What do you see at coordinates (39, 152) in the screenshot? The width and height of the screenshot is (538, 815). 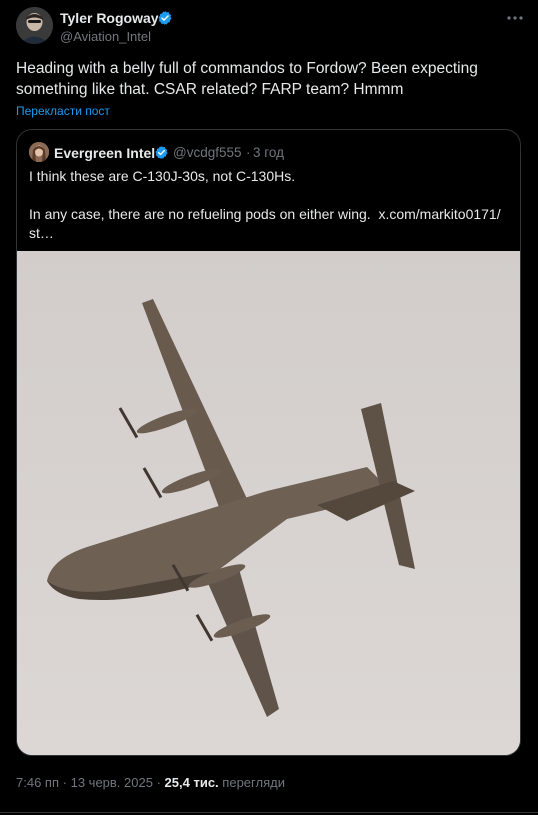 I see `quote-author-avatar` at bounding box center [39, 152].